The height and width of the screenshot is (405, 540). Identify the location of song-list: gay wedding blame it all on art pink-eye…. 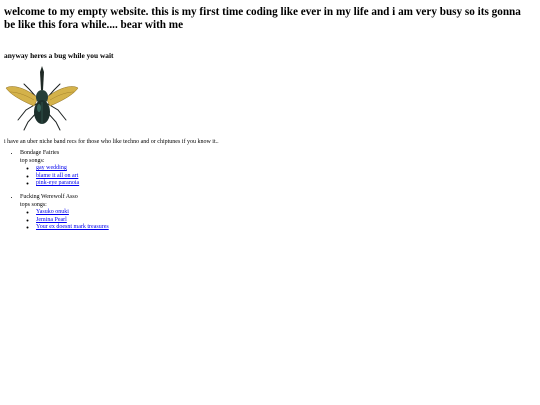
(278, 176).